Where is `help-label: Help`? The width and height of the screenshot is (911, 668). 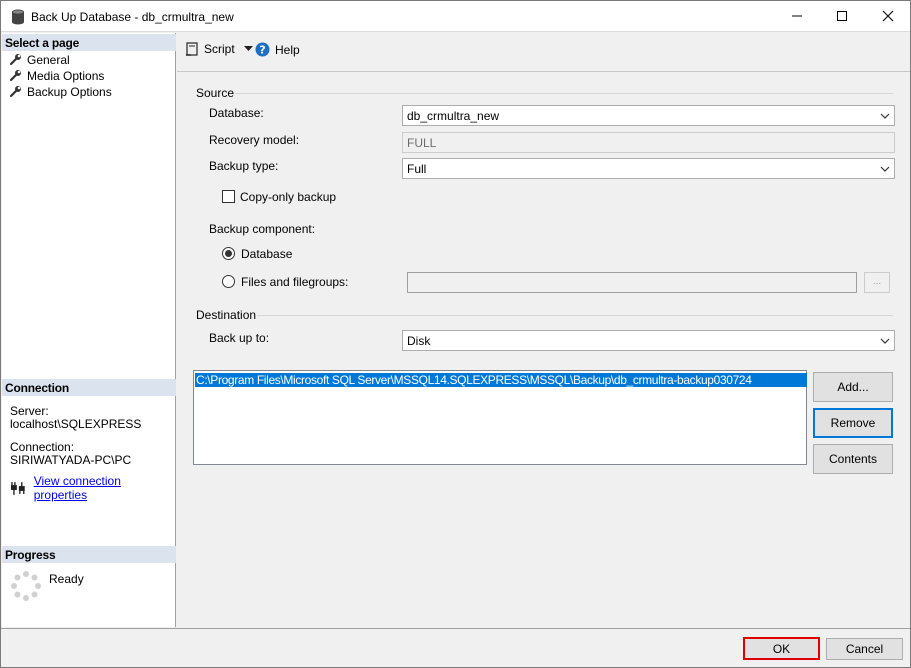 help-label: Help is located at coordinates (287, 49).